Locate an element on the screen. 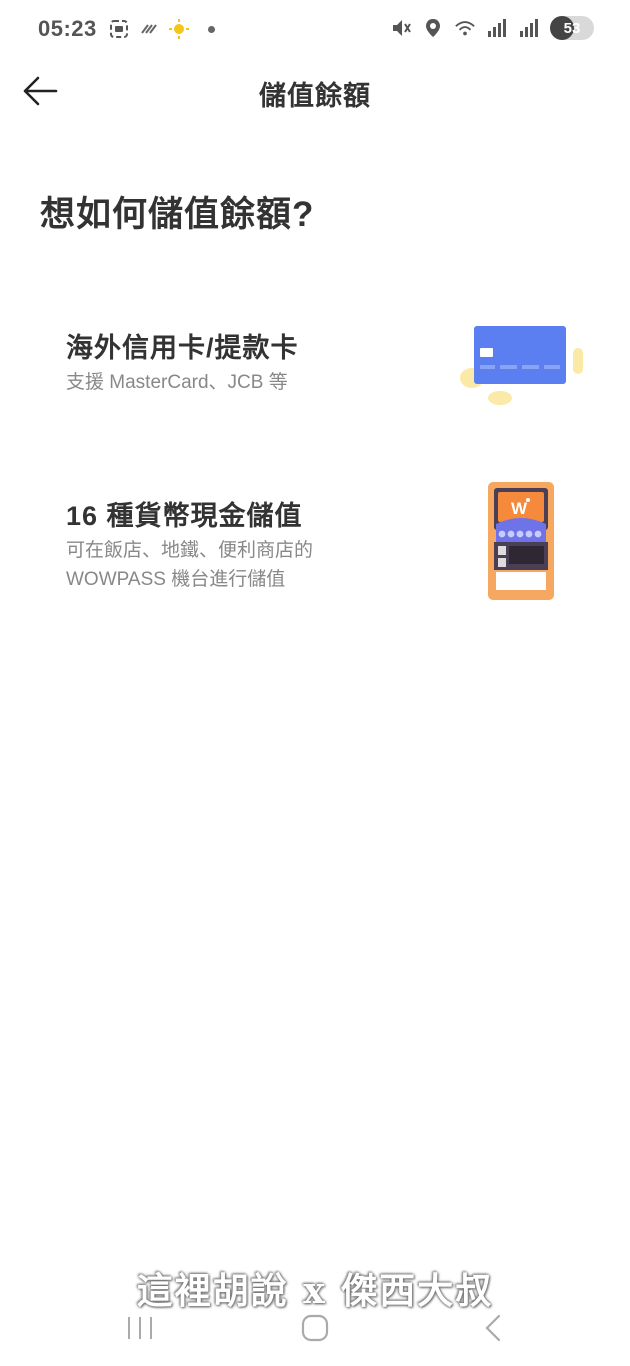 The width and height of the screenshot is (630, 1366). option-title: 海外信用卡/提款卡 is located at coordinates (182, 348).